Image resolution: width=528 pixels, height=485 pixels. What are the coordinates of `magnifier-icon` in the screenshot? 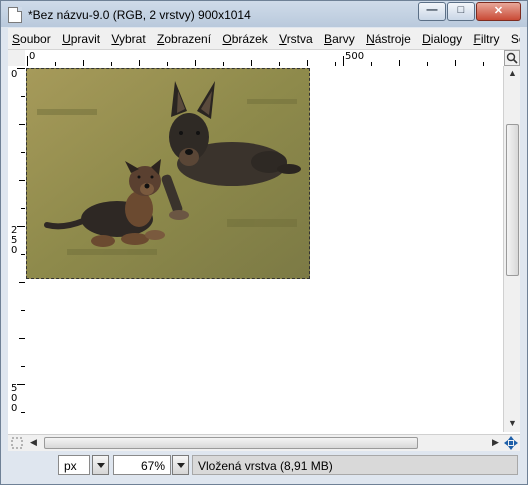 It's located at (512, 58).